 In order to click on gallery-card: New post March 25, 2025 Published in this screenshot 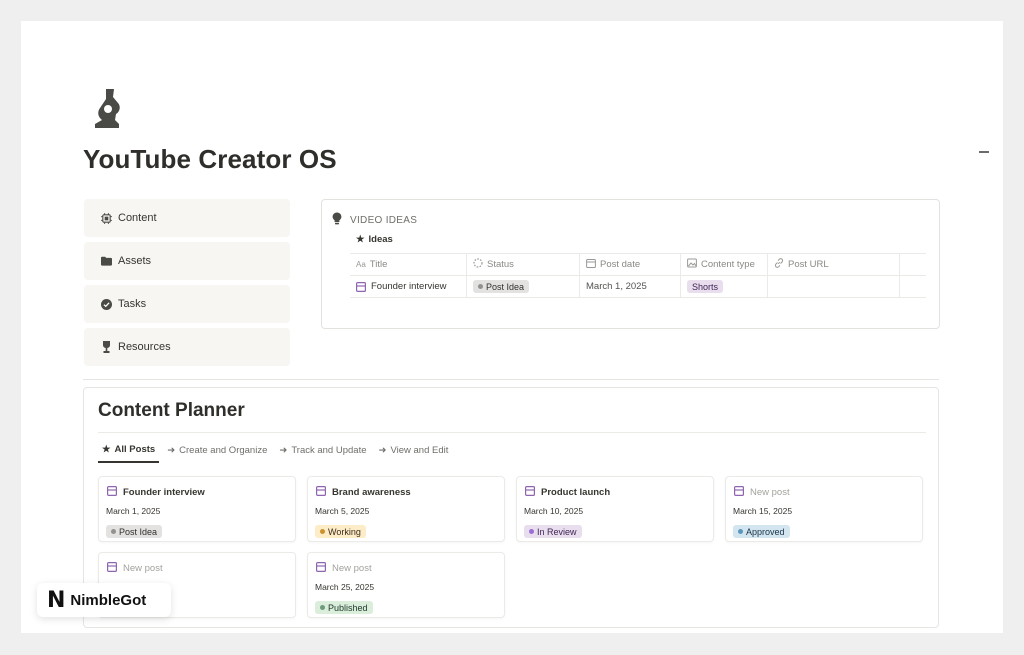, I will do `click(406, 585)`.